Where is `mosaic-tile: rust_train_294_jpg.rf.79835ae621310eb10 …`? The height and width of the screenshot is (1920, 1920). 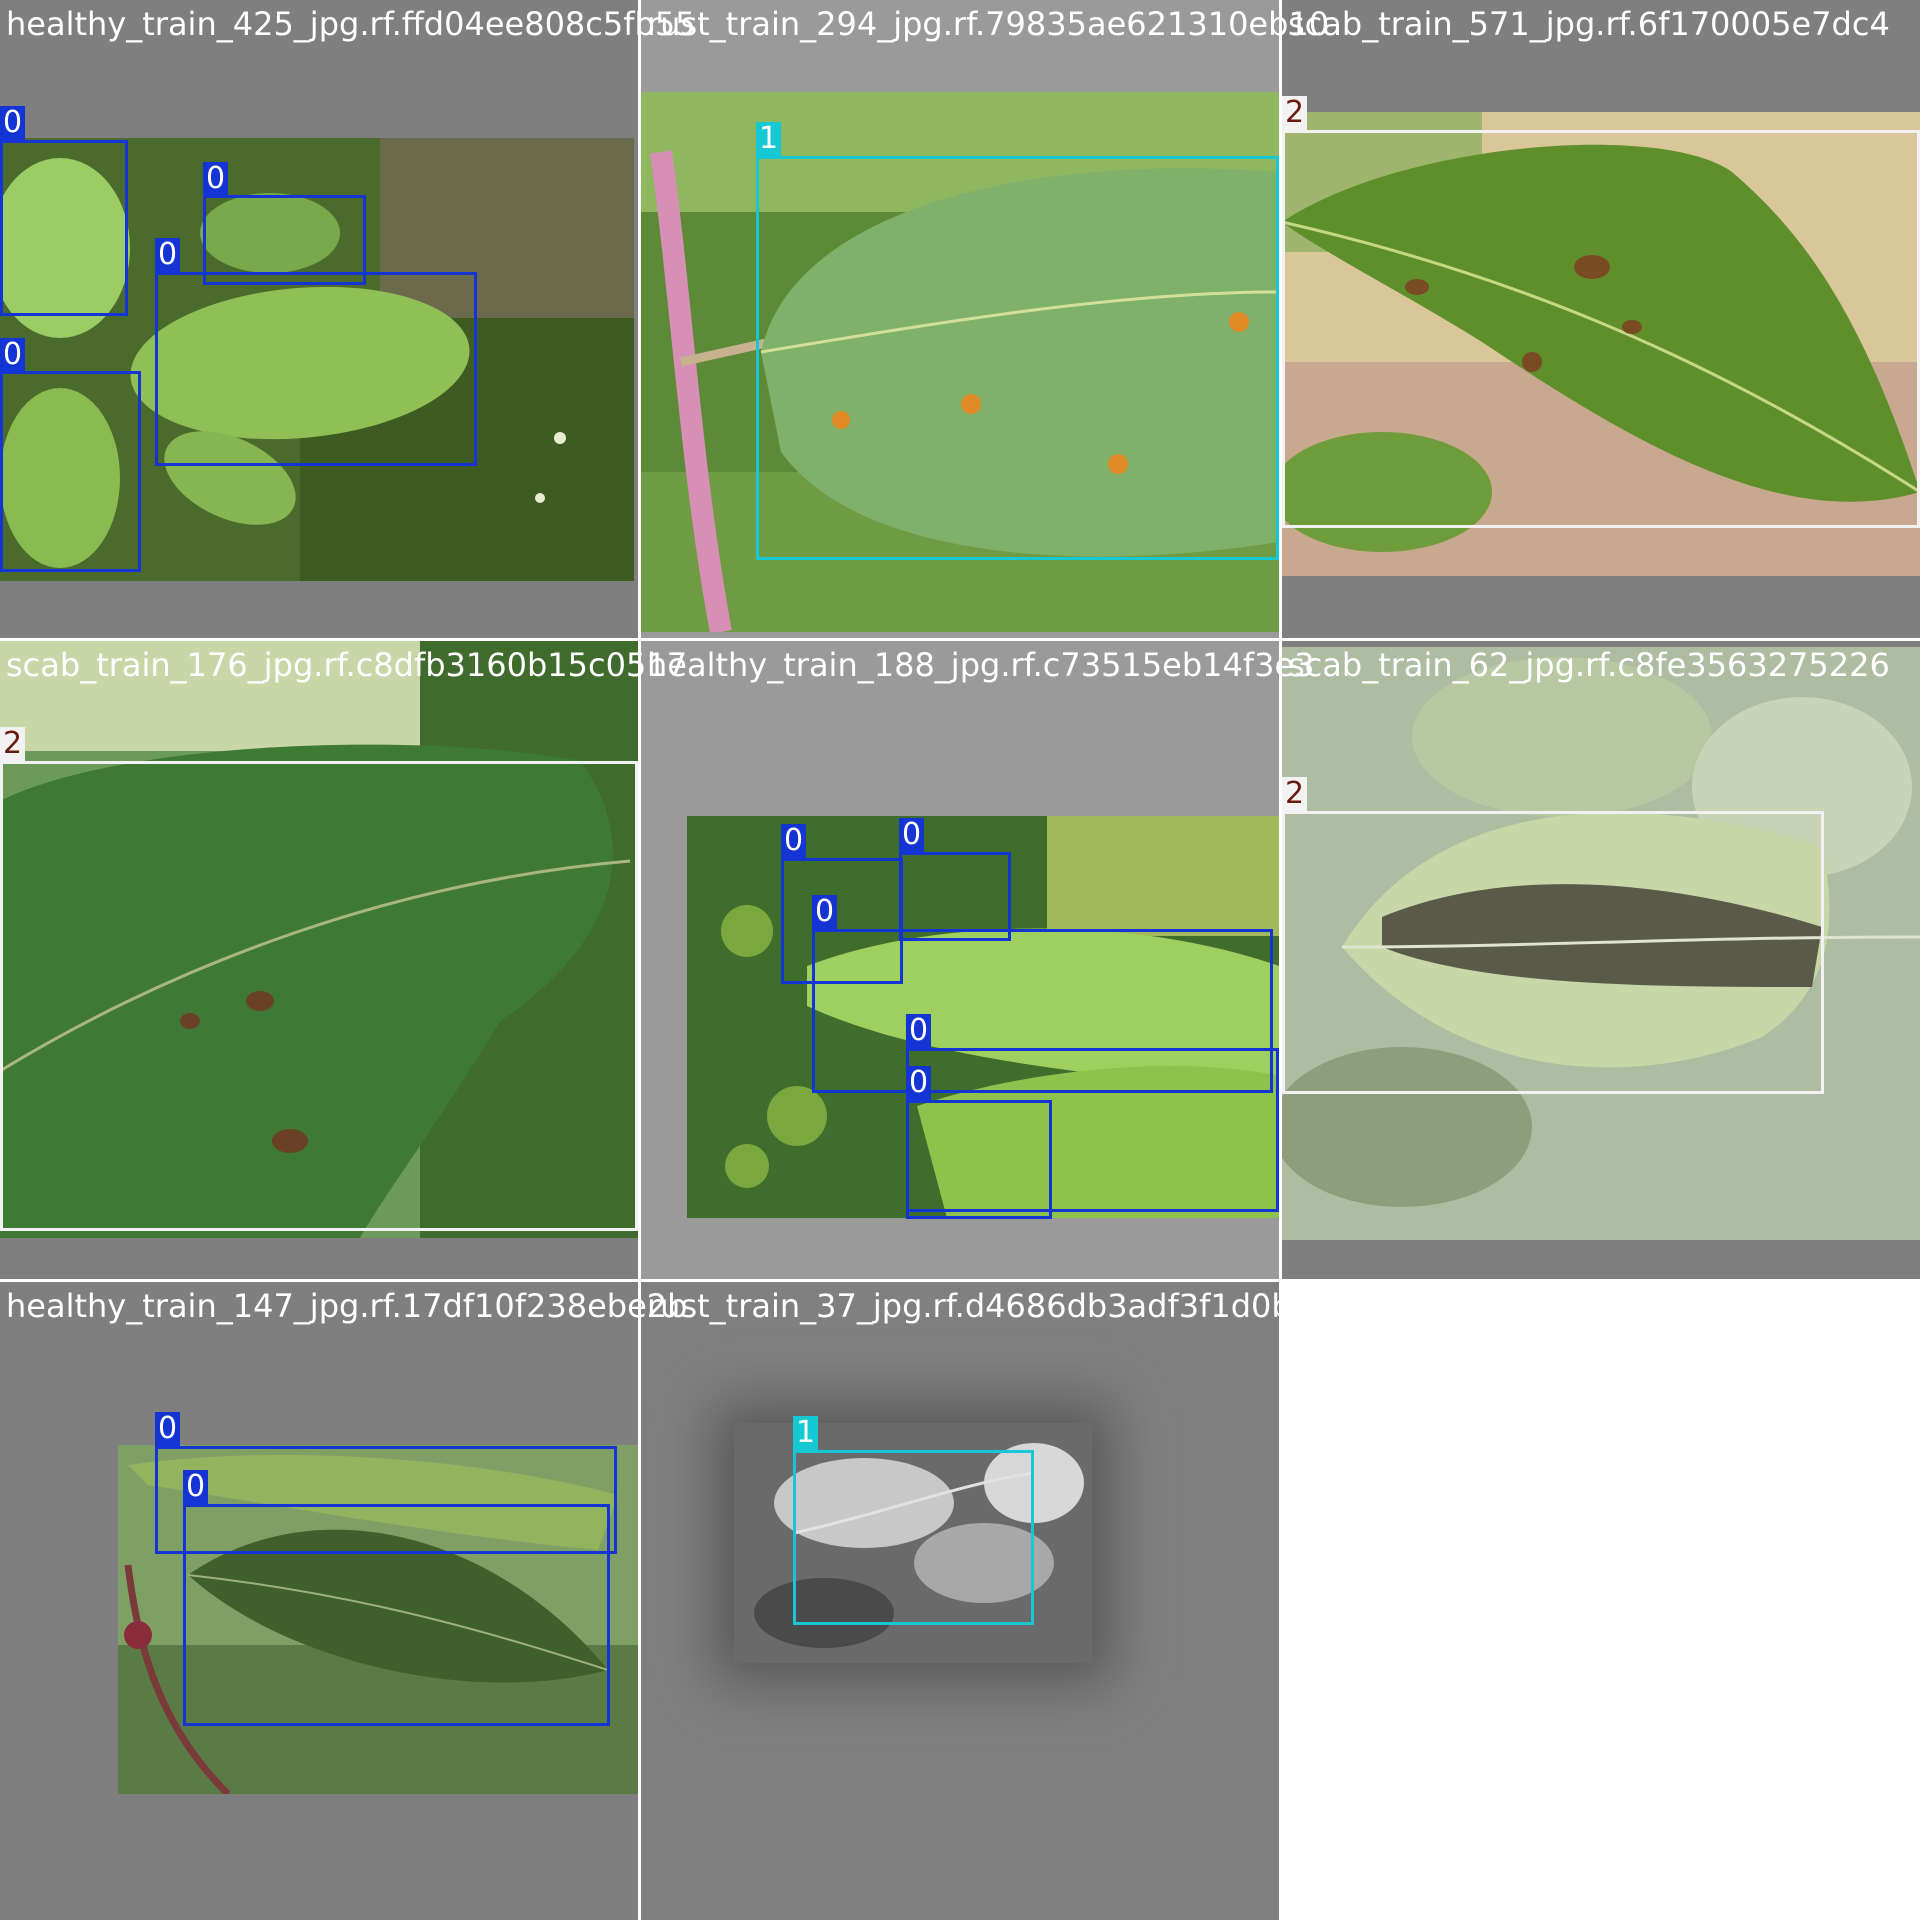
mosaic-tile: rust_train_294_jpg.rf.79835ae621310eb10 … is located at coordinates (984, 319).